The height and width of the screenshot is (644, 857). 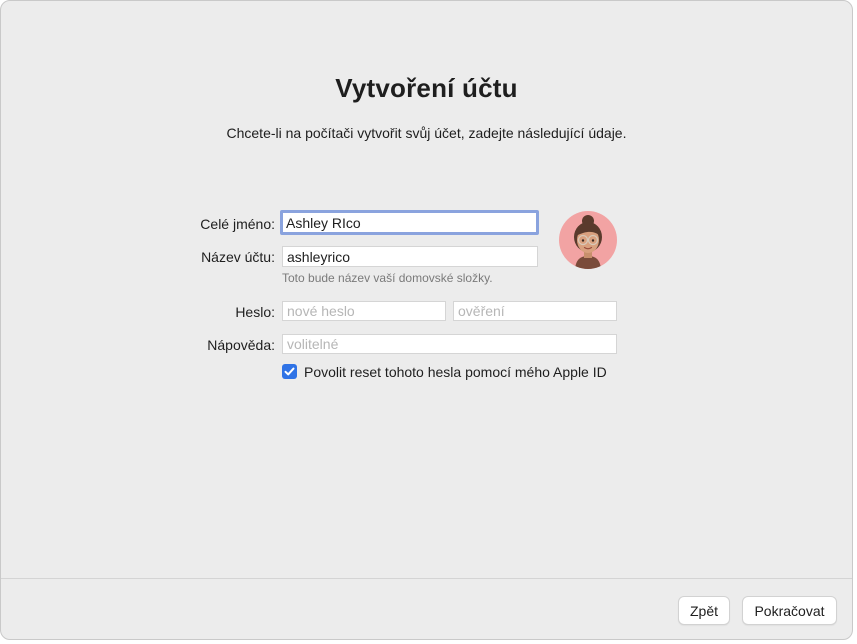 I want to click on footer-divider, so click(x=426, y=578).